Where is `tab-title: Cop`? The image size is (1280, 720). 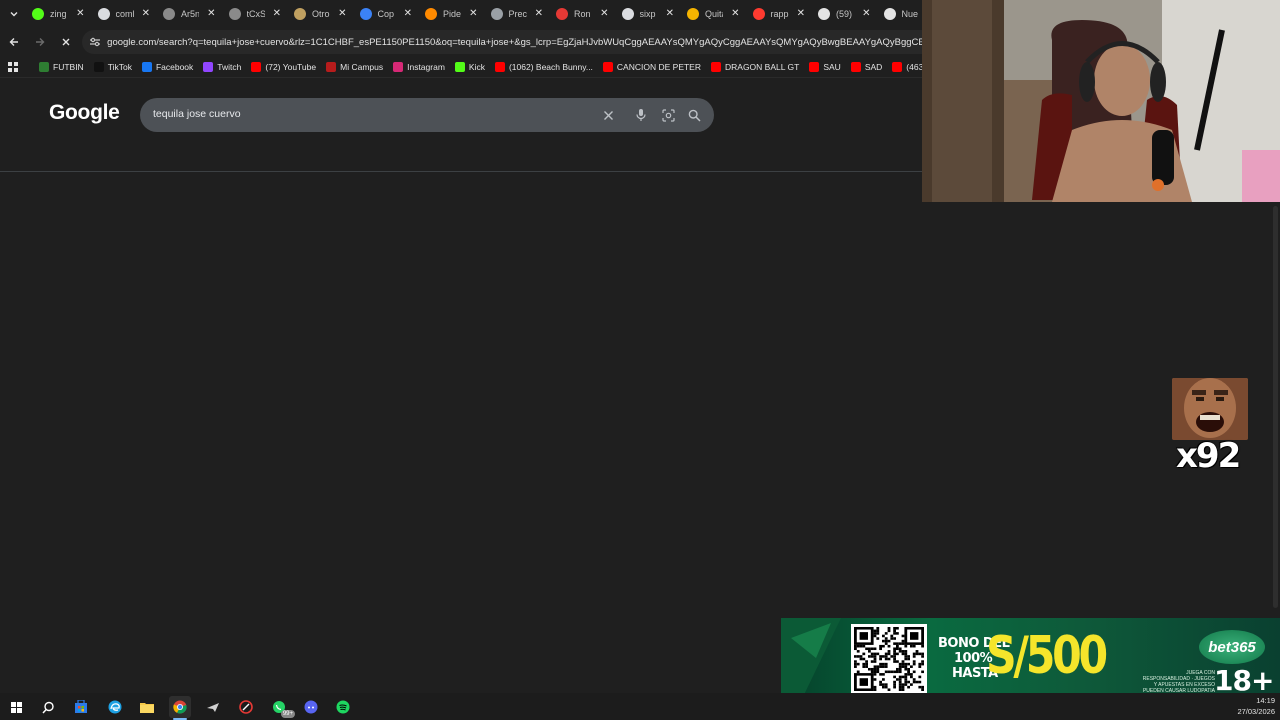
tab-title: Cop is located at coordinates (386, 14).